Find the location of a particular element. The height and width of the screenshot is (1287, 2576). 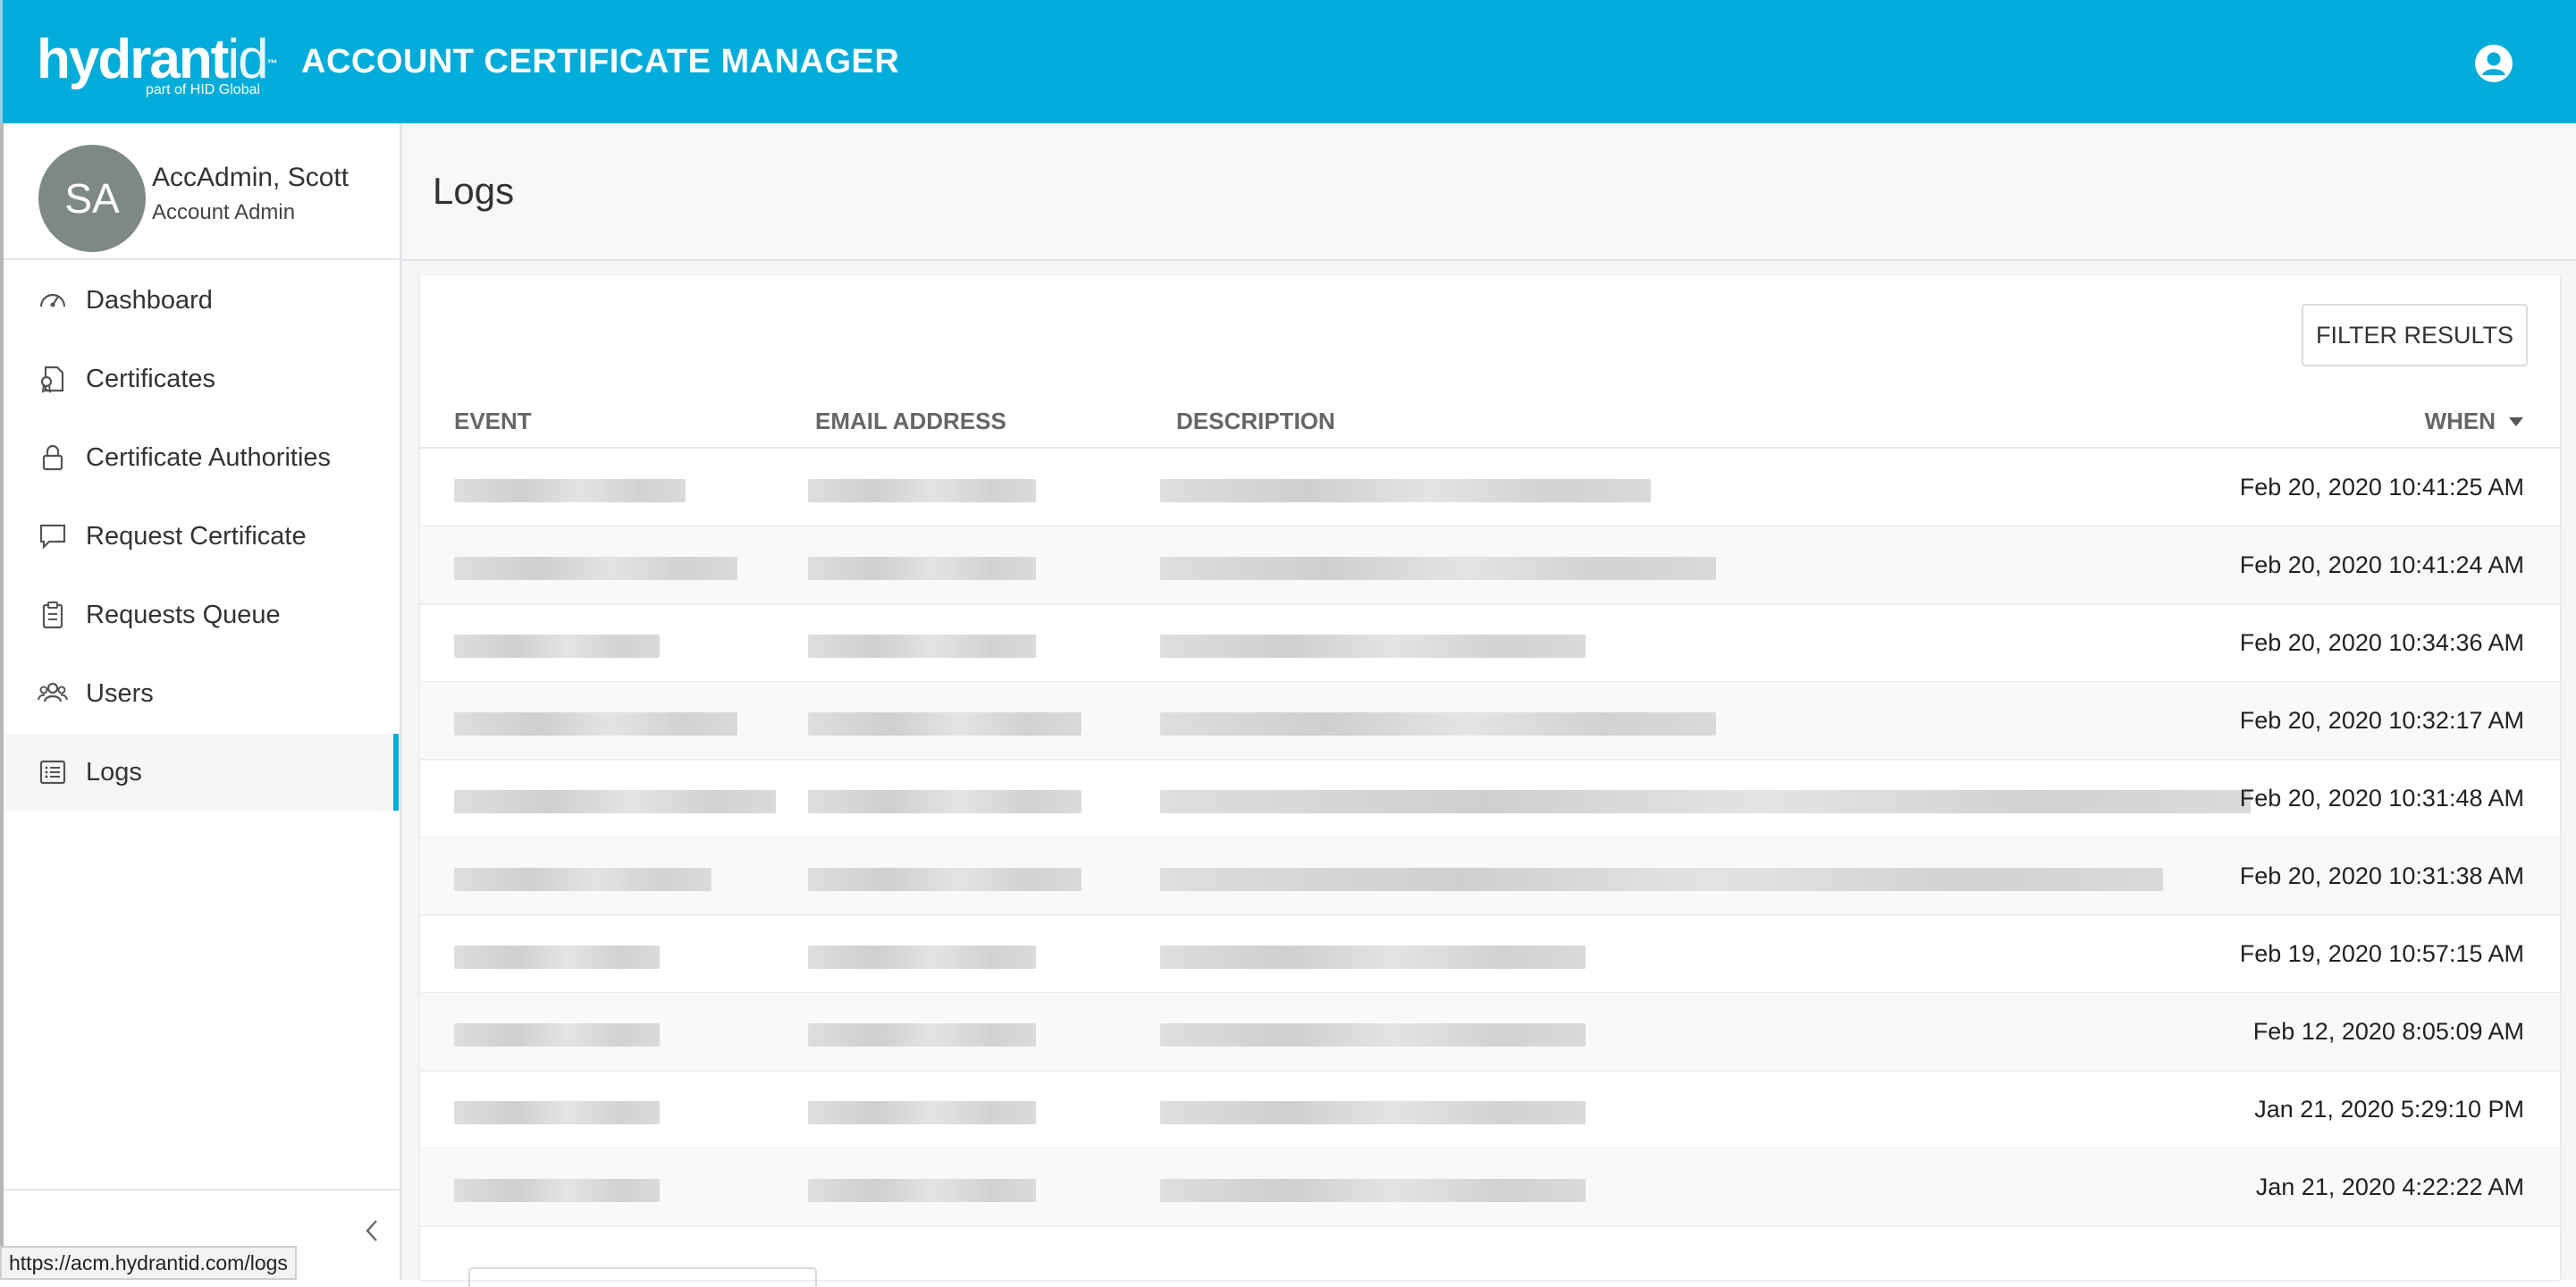

sidebar-item-requests-queue: Requests Queue is located at coordinates (202, 614).